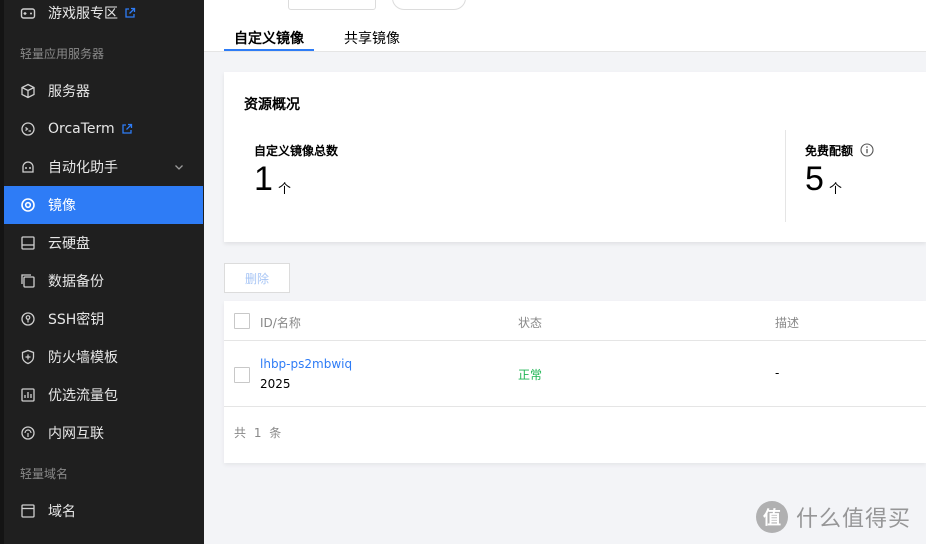  What do you see at coordinates (854, 519) in the screenshot?
I see `watermark-text: 什么值得买` at bounding box center [854, 519].